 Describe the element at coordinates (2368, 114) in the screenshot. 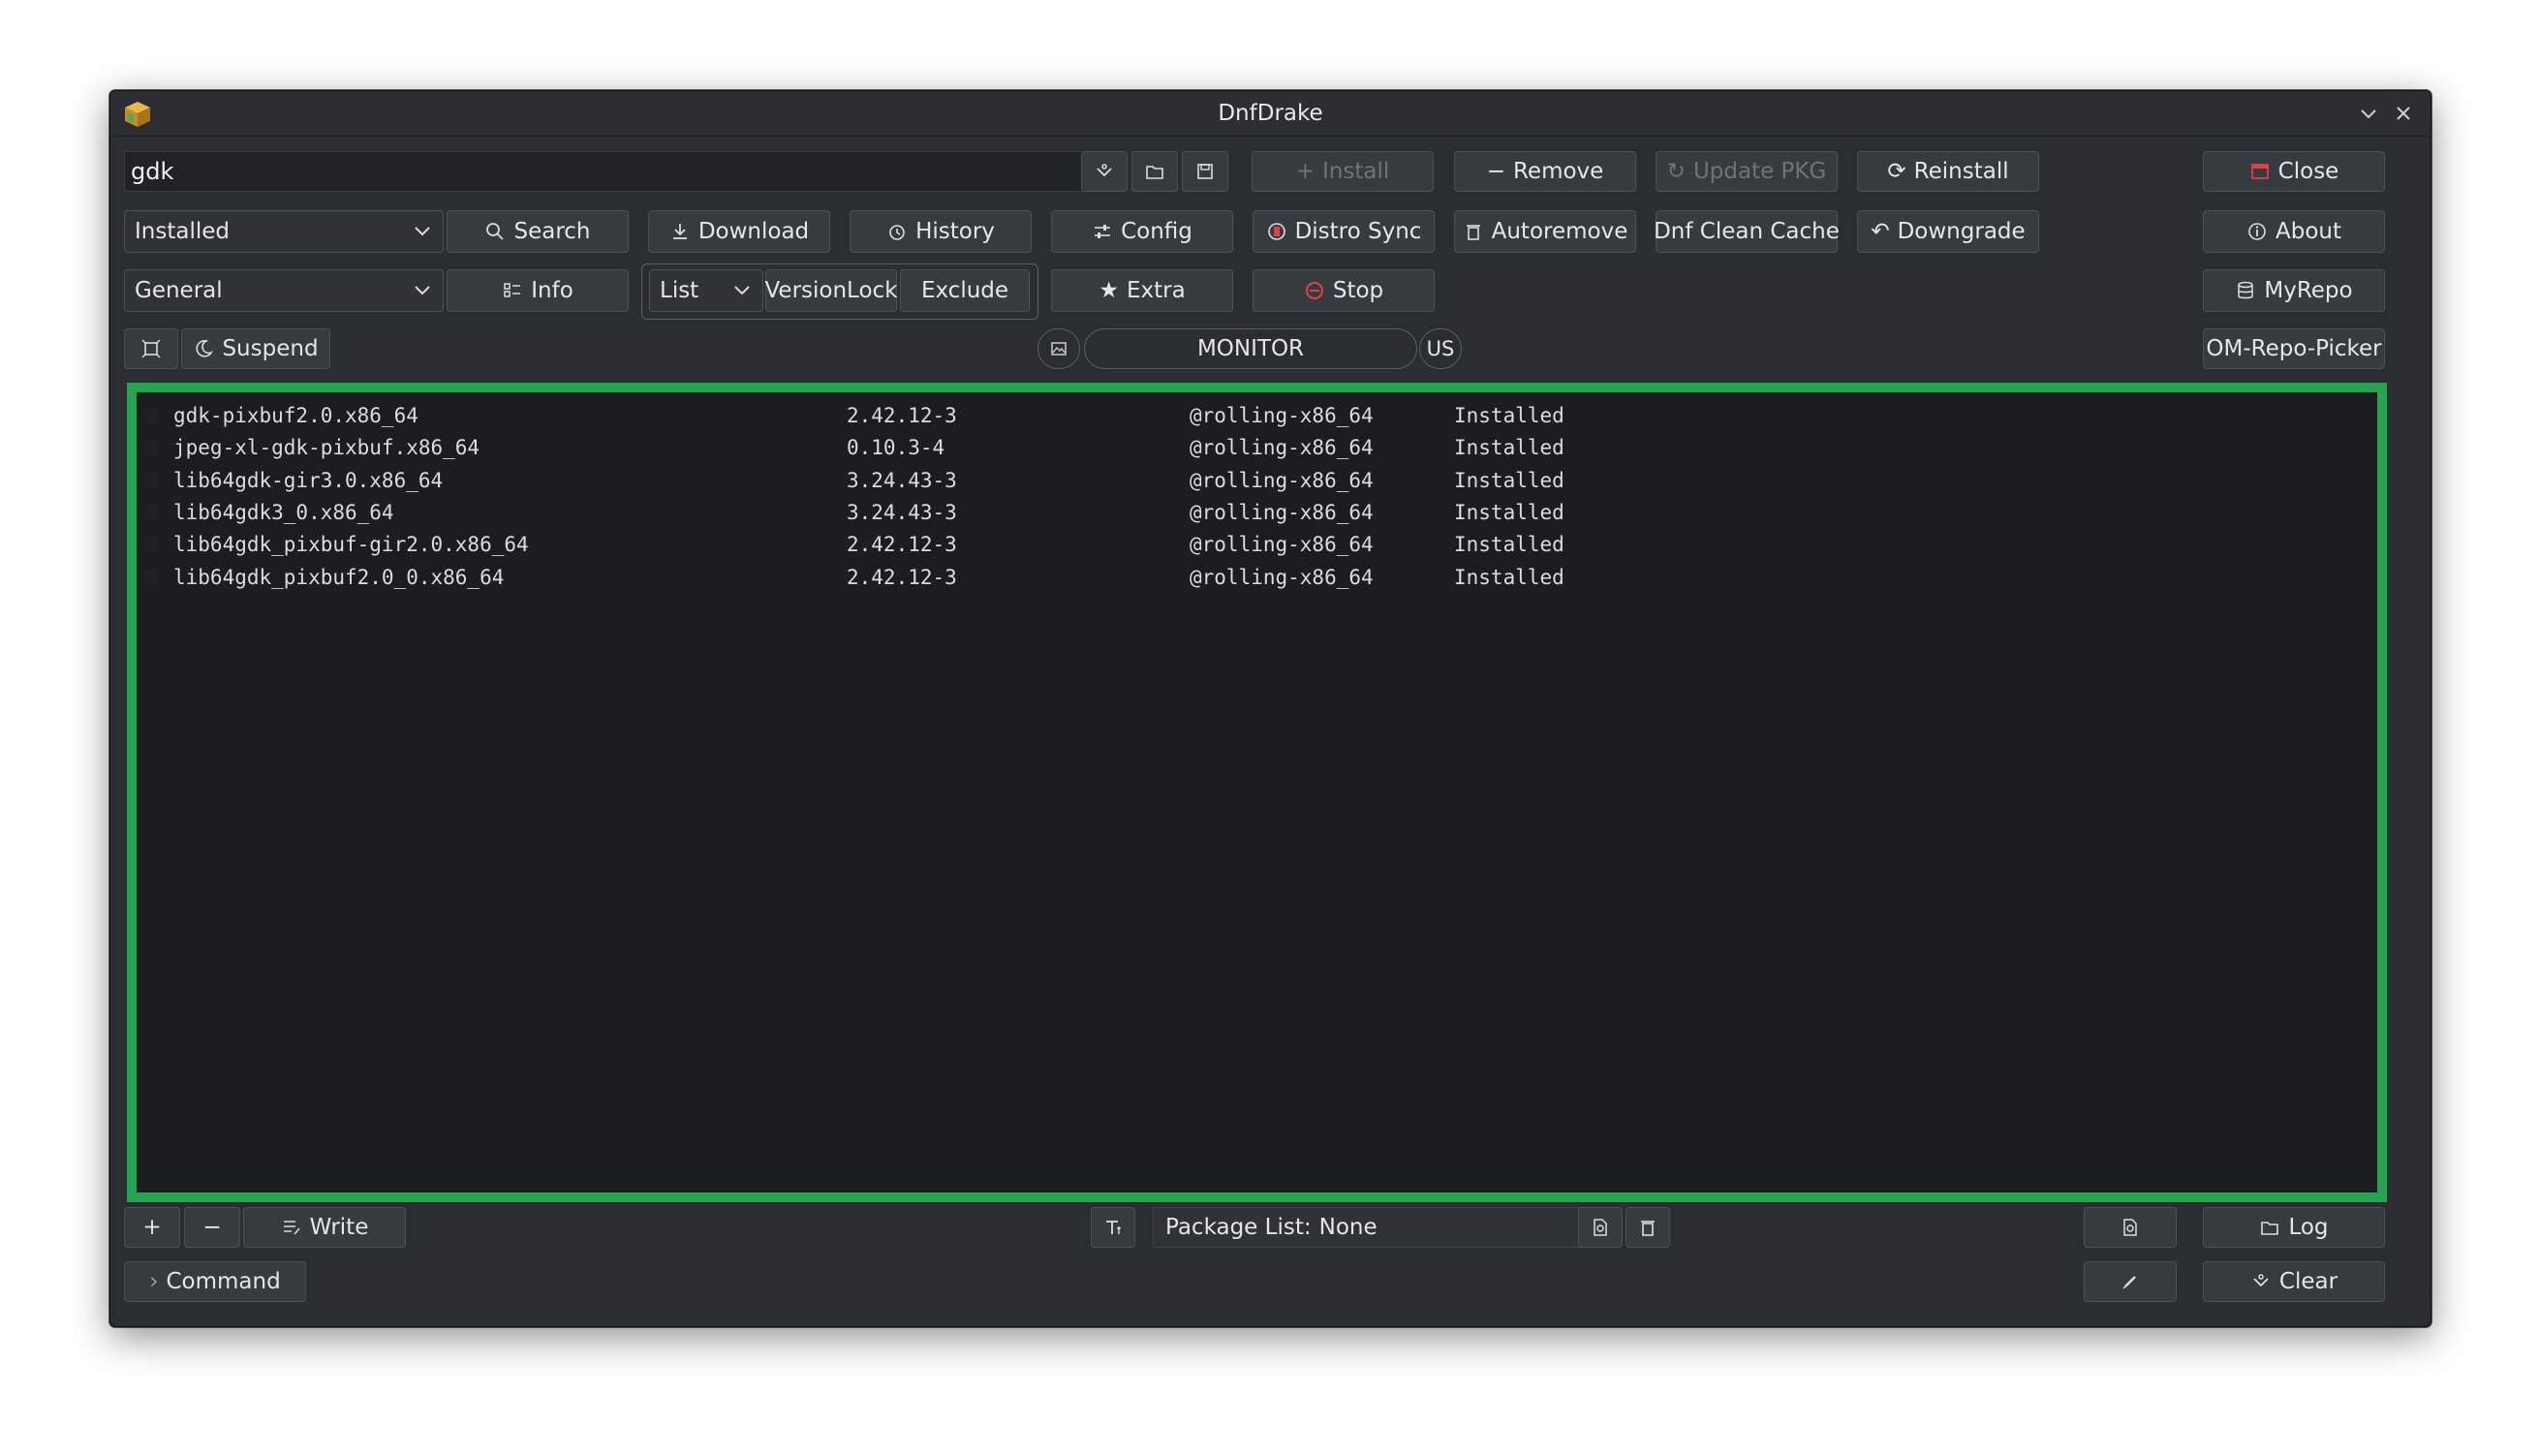

I see `minimize-chevron-icon` at that location.